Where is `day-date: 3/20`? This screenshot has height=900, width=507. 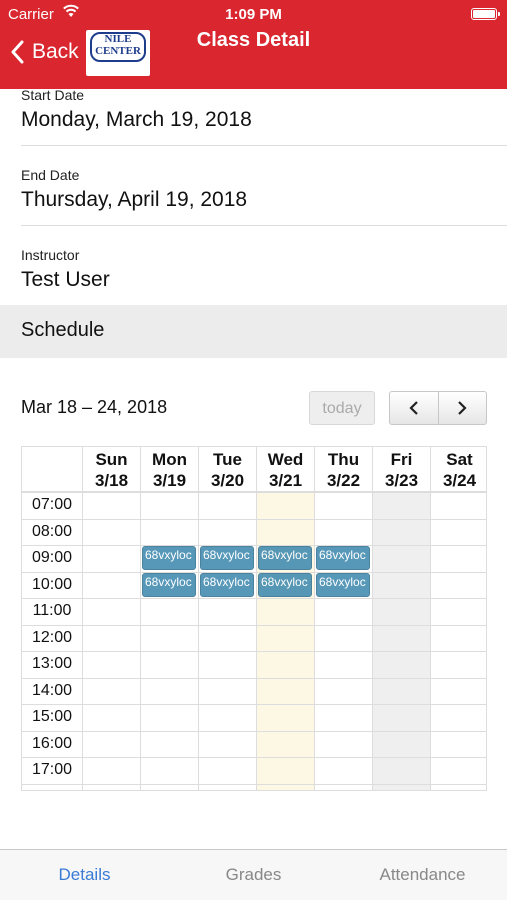
day-date: 3/20 is located at coordinates (227, 480).